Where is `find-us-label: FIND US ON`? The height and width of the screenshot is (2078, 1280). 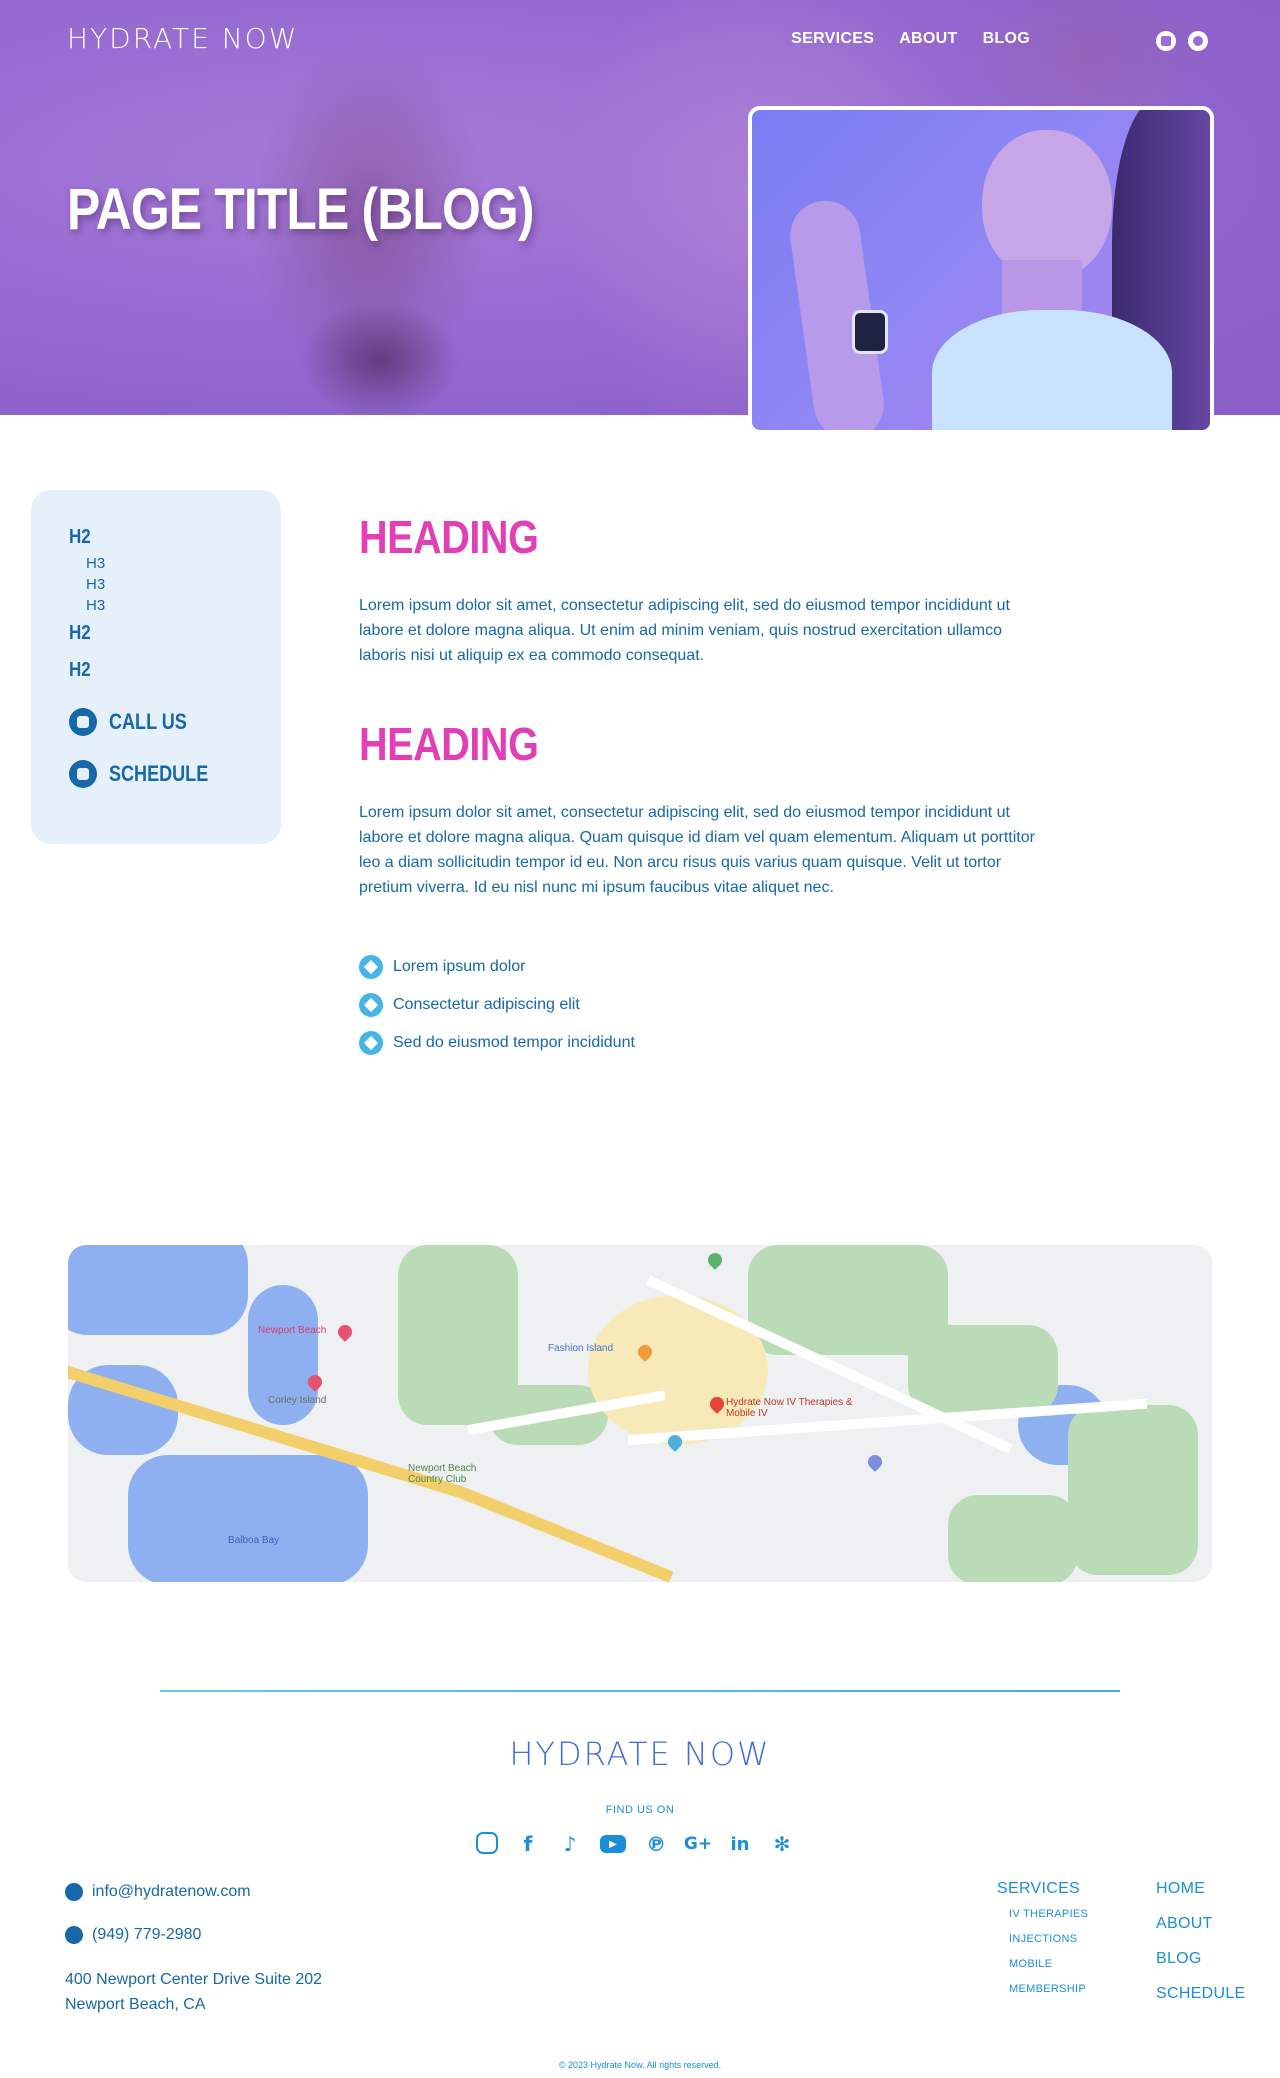 find-us-label: FIND US ON is located at coordinates (640, 1810).